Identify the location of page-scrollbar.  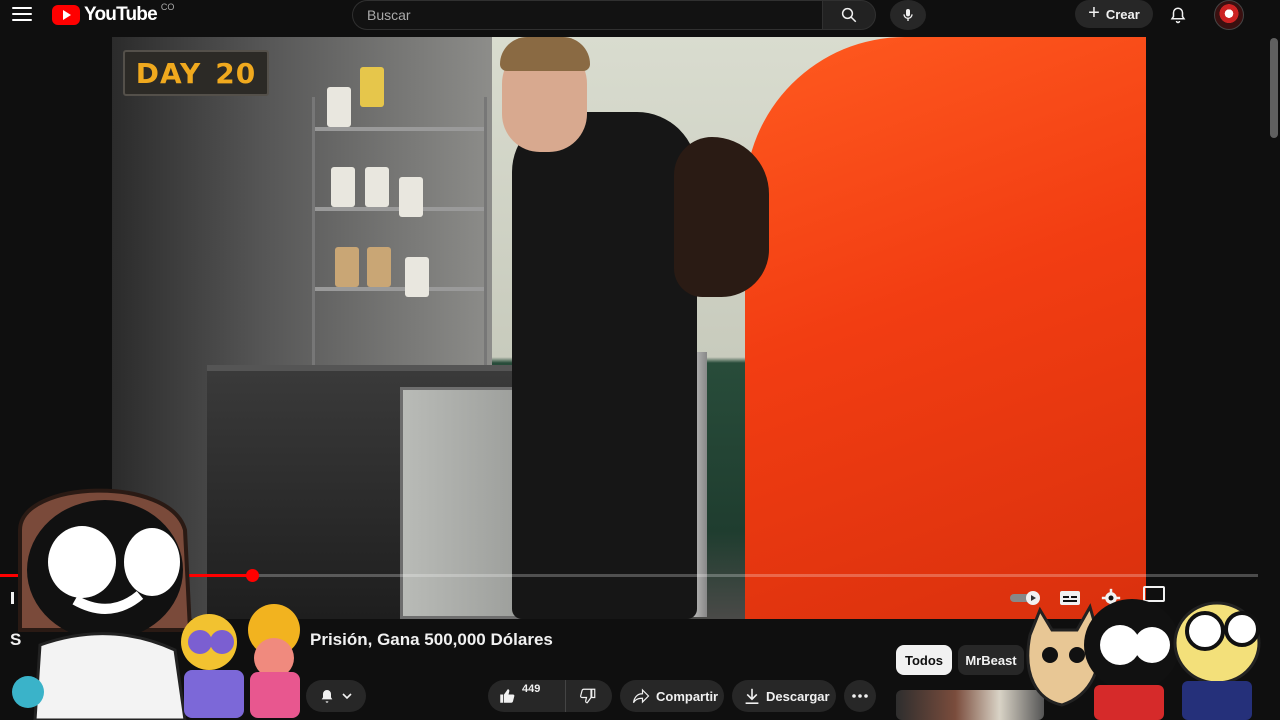
(1274, 88).